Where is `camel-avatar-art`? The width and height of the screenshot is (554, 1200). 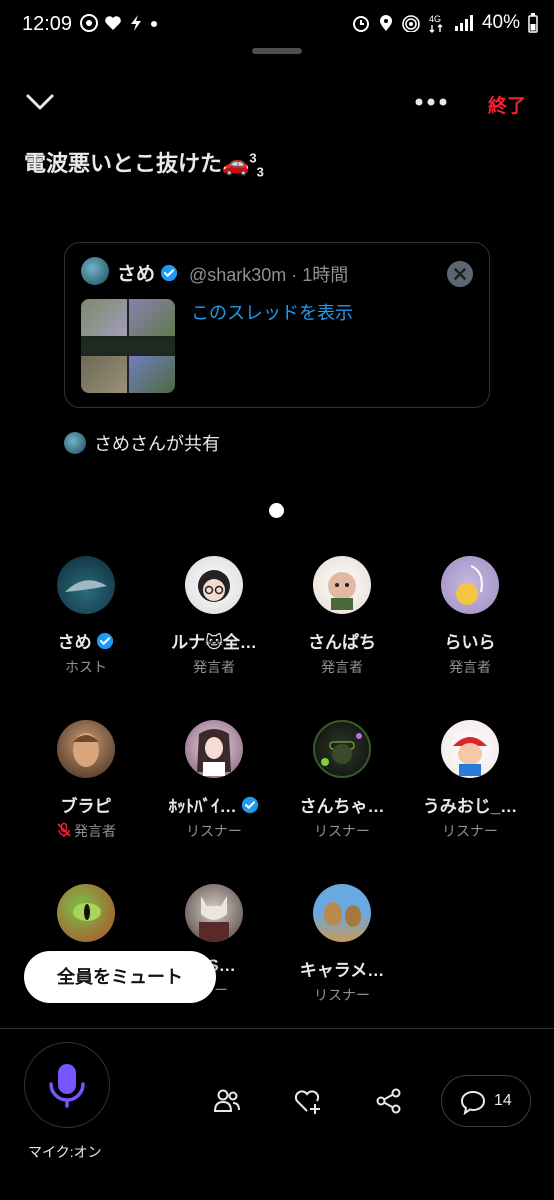
camel-avatar-art is located at coordinates (342, 914).